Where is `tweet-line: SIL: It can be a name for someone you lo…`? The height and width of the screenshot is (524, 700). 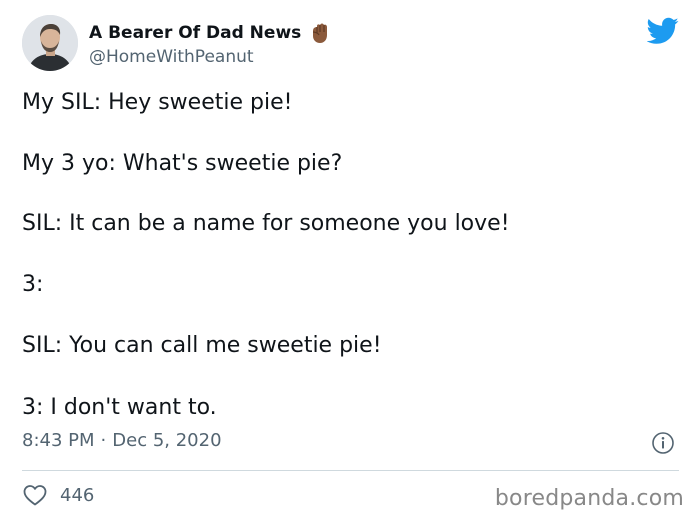
tweet-line: SIL: It can be a name for someone you lo… is located at coordinates (266, 223).